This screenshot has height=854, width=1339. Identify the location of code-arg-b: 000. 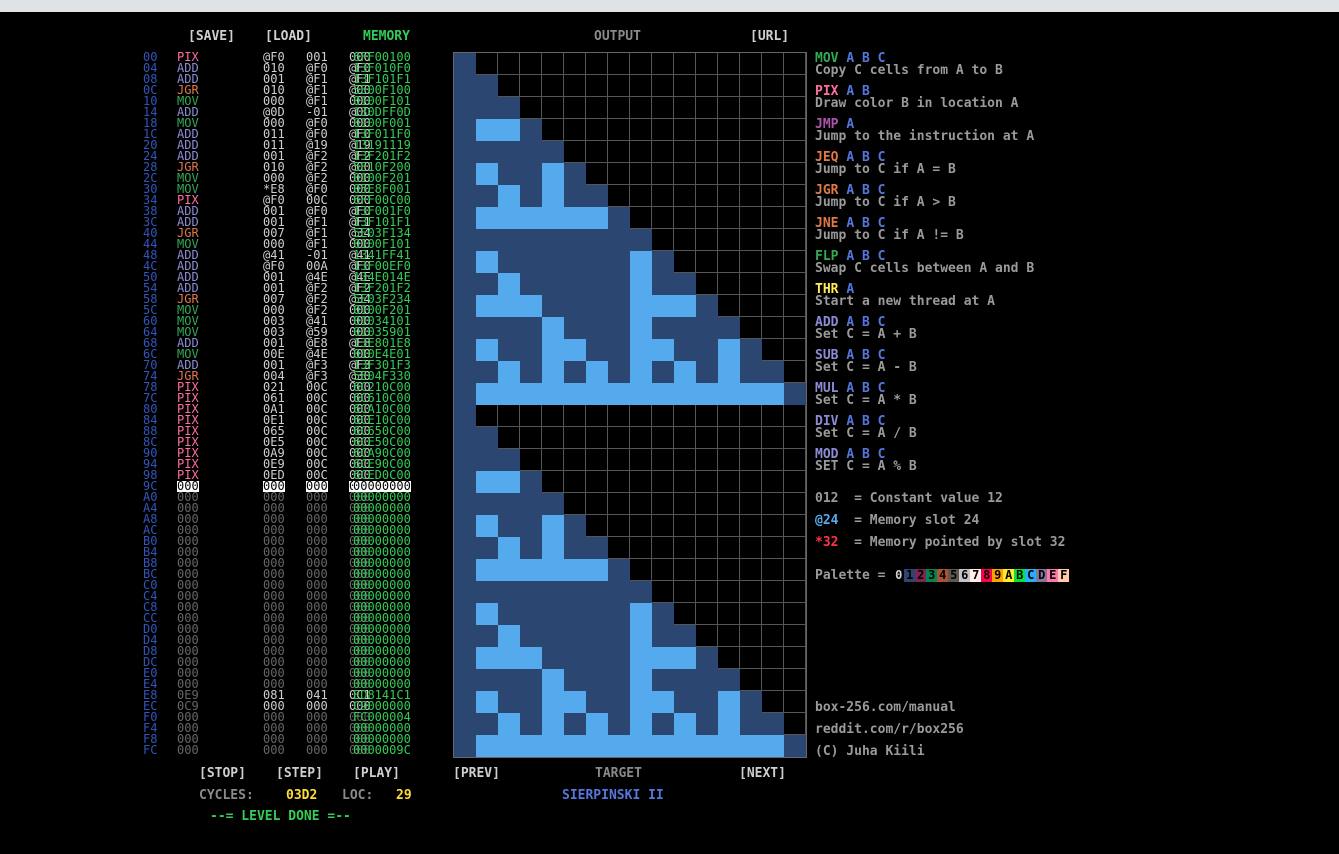
(317, 750).